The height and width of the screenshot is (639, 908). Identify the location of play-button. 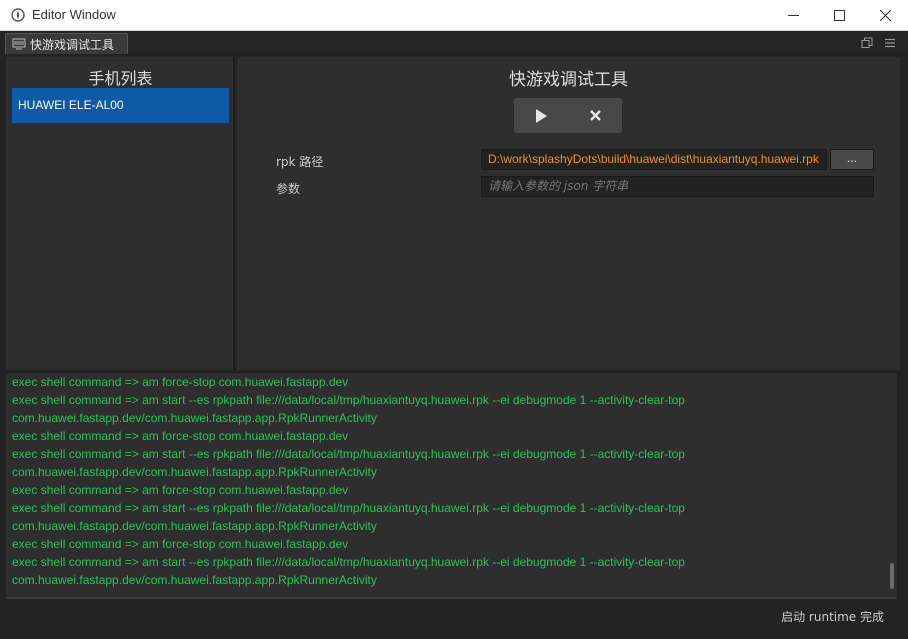
(541, 115).